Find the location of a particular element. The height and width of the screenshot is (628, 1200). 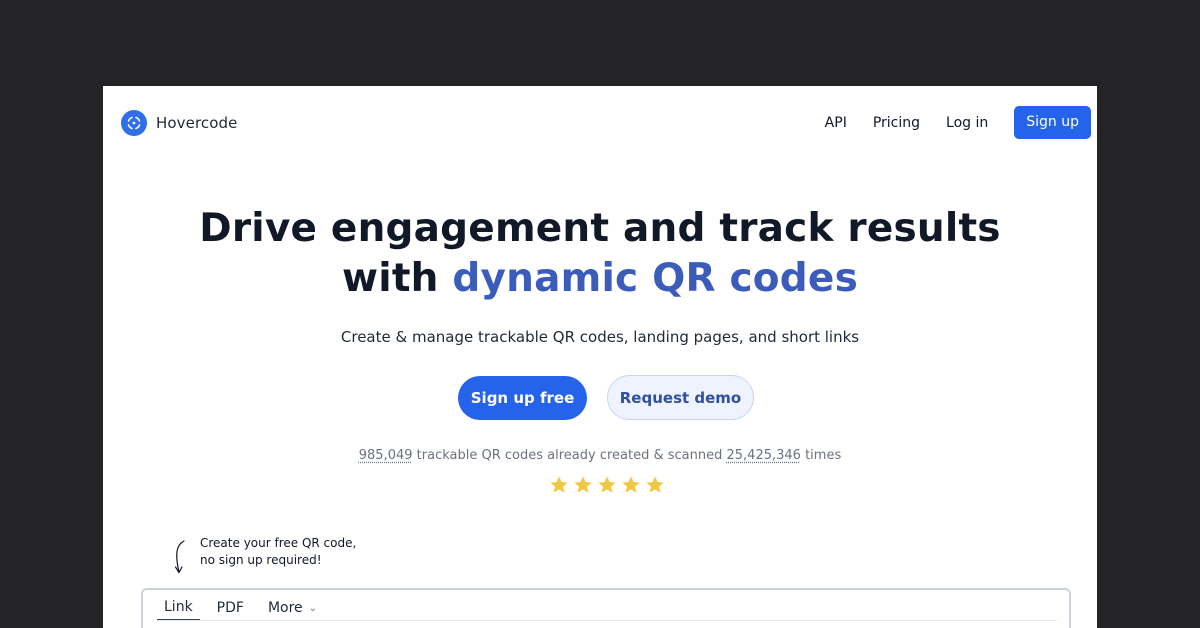

tab-pdf: PDF is located at coordinates (230, 610).